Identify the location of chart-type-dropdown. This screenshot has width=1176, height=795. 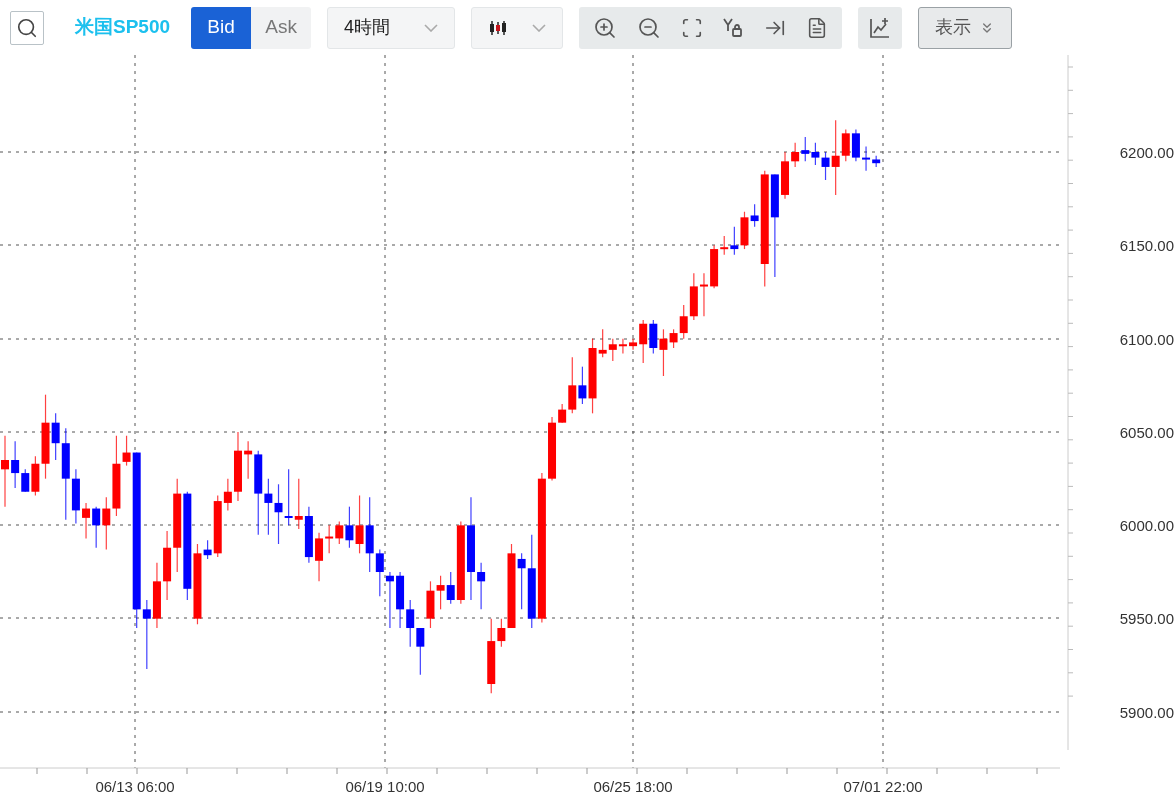
(517, 27).